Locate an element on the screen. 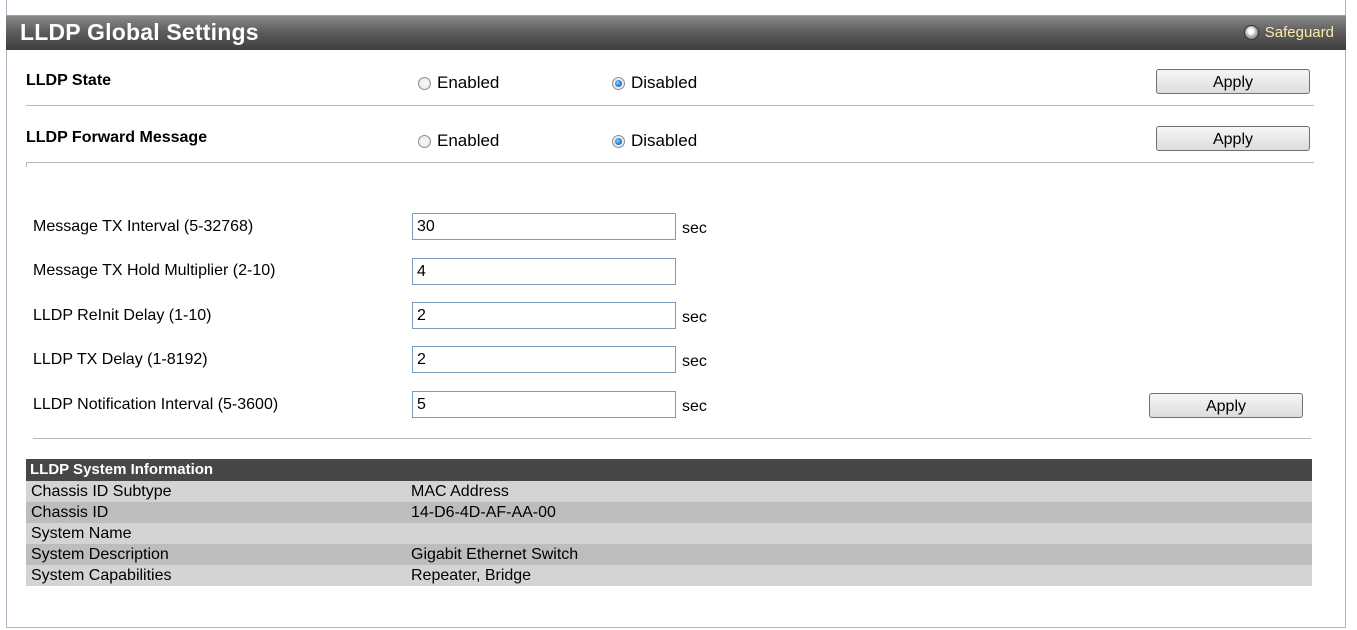  tx-interval-input is located at coordinates (544, 226).